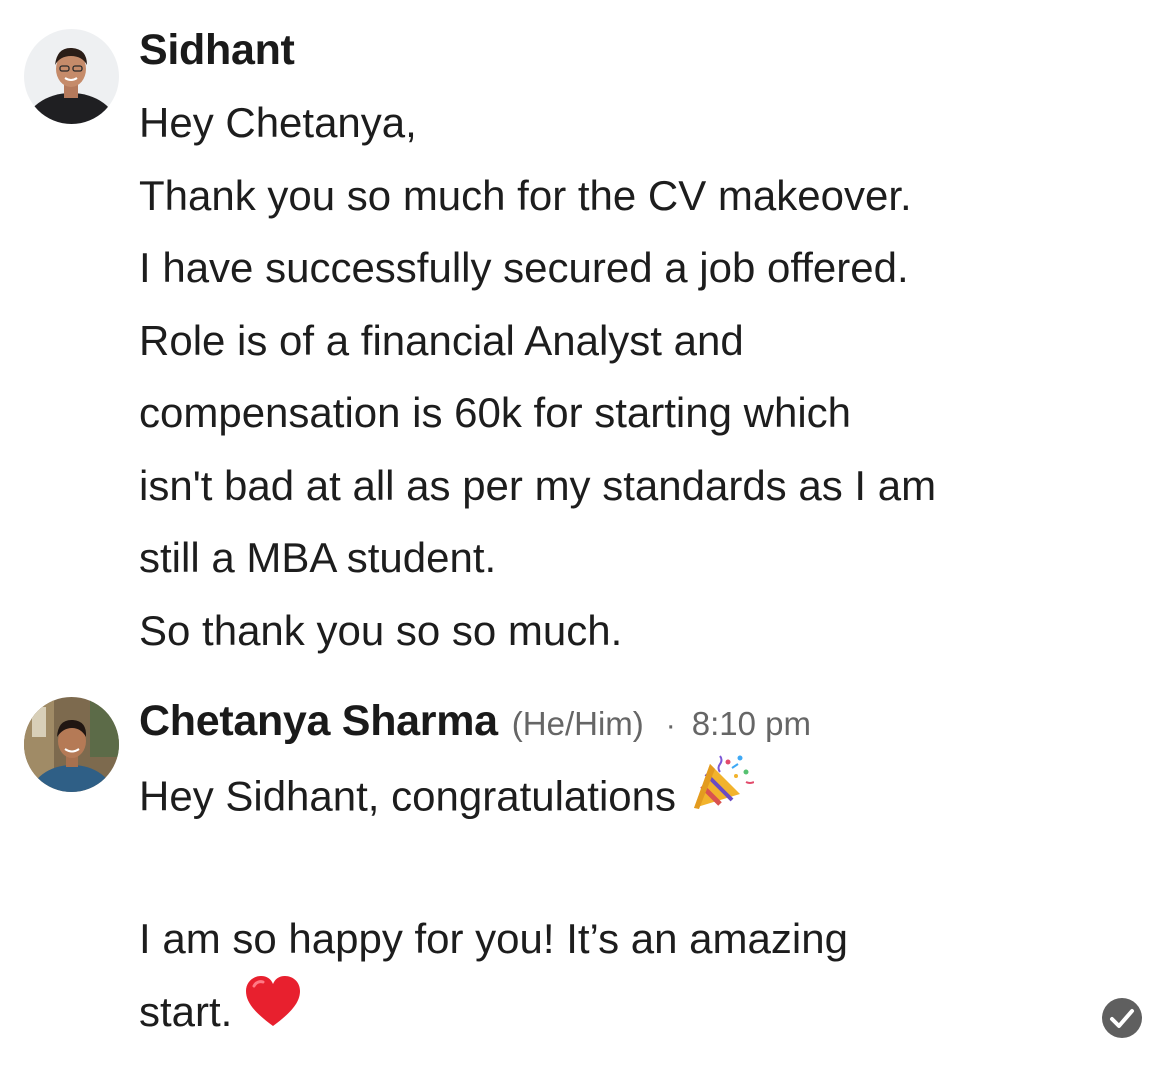 This screenshot has width=1169, height=1070. I want to click on message-line: still a MBA student., so click(318, 557).